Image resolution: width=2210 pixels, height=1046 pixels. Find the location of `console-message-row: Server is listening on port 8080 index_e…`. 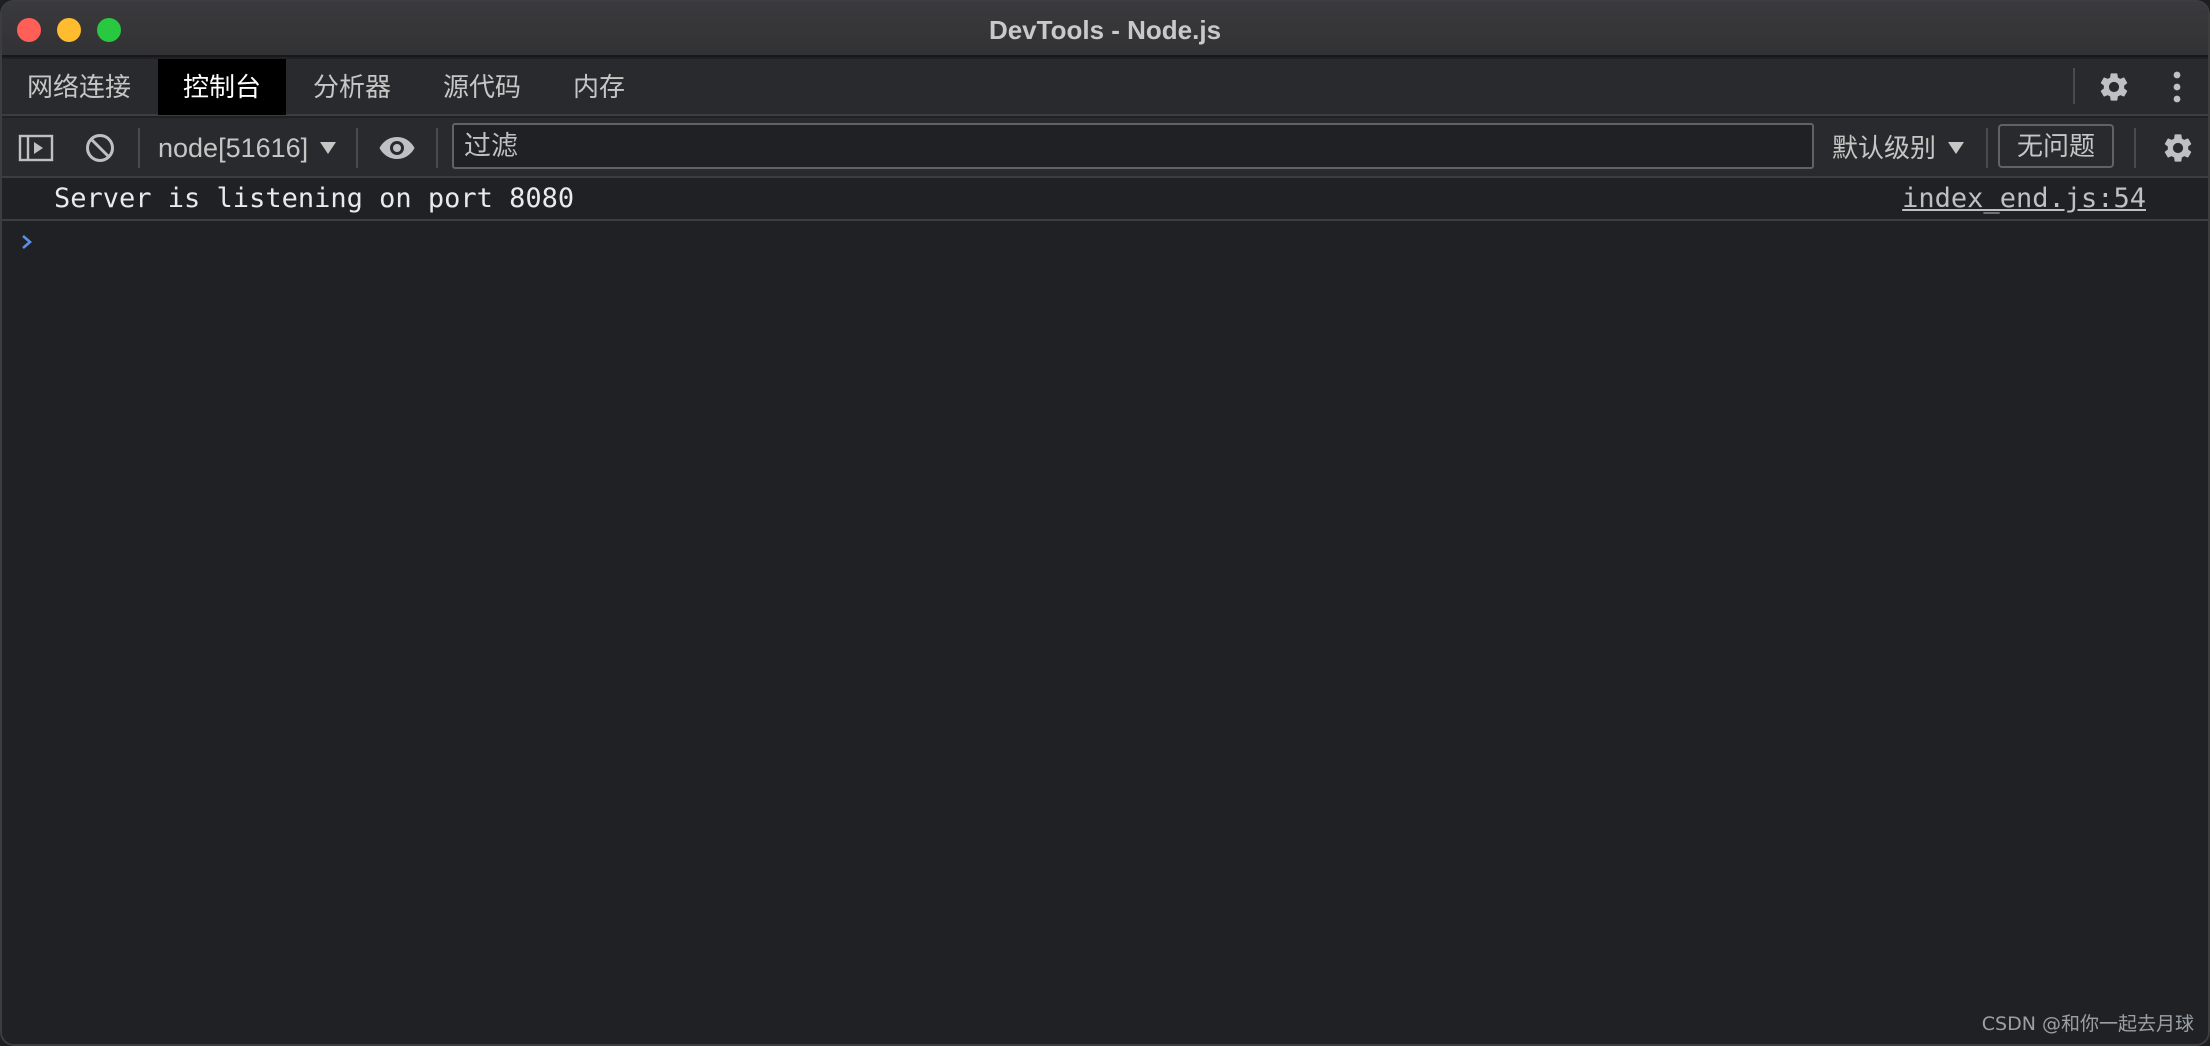

console-message-row: Server is listening on port 8080 index_e… is located at coordinates (1105, 200).